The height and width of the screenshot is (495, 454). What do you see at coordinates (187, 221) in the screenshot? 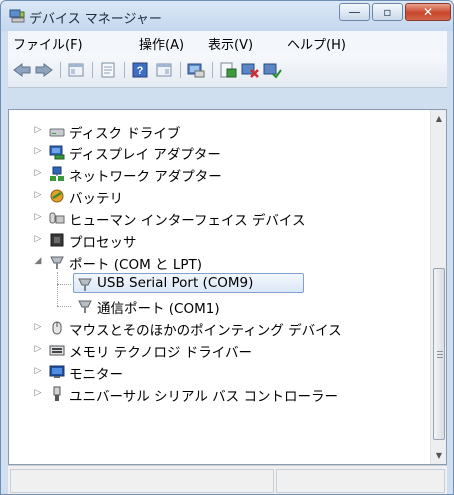
I see `tree-item-label: ヒューマン インターフェイス デバイス` at bounding box center [187, 221].